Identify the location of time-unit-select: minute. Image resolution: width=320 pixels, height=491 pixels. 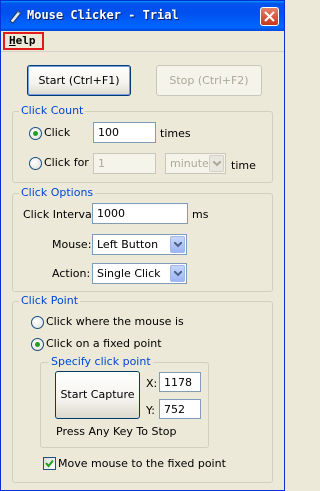
(195, 163).